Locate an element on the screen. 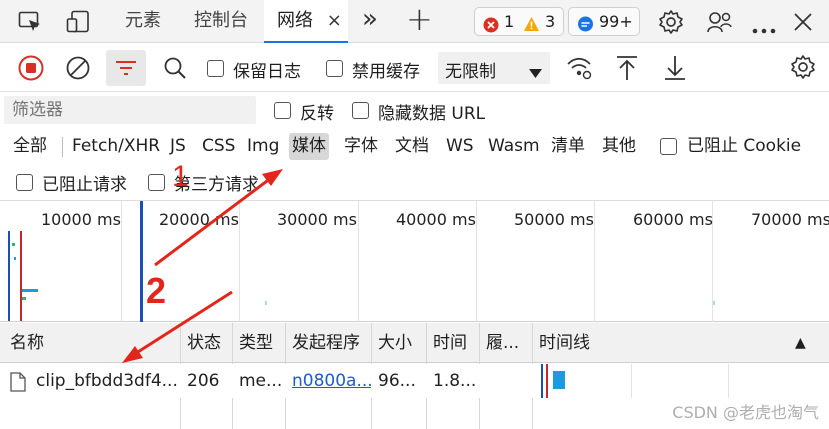 The image size is (829, 429). tab-network-label: 网络 is located at coordinates (295, 20).